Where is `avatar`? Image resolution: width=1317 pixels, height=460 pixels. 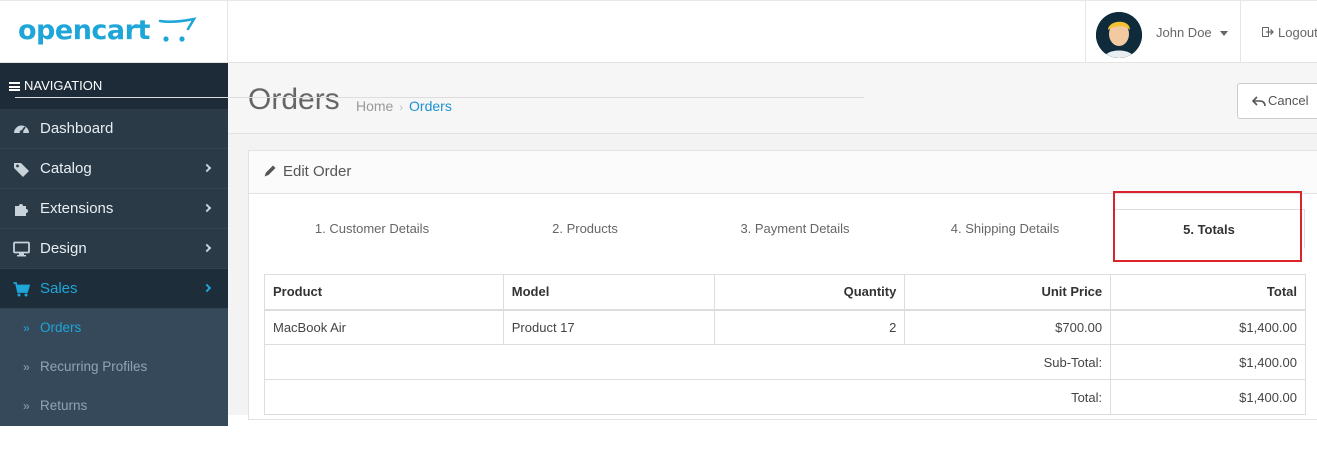
avatar is located at coordinates (1119, 35).